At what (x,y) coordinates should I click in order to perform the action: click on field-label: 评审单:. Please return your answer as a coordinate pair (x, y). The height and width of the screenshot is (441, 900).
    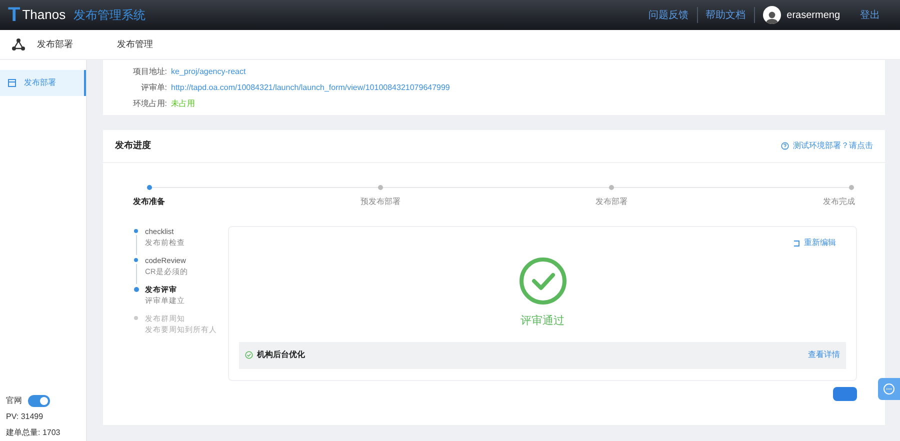
    Looking at the image, I should click on (153, 88).